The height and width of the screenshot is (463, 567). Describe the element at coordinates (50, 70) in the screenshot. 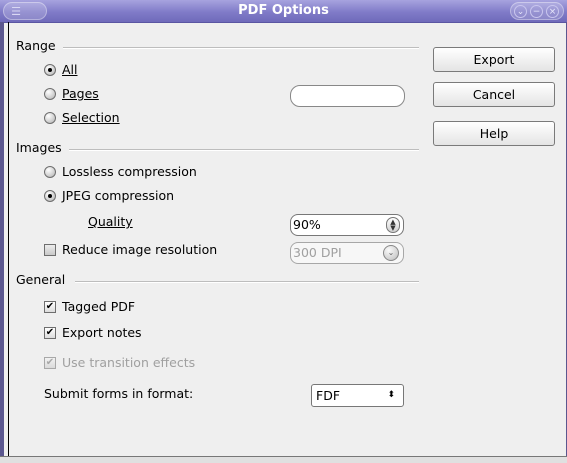

I see `all-radio` at that location.